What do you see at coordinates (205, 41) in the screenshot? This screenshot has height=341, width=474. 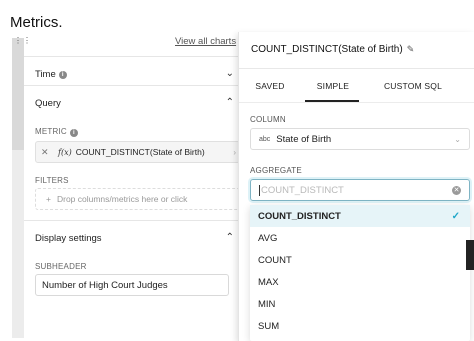 I see `view-all-charts-link: View all charts` at bounding box center [205, 41].